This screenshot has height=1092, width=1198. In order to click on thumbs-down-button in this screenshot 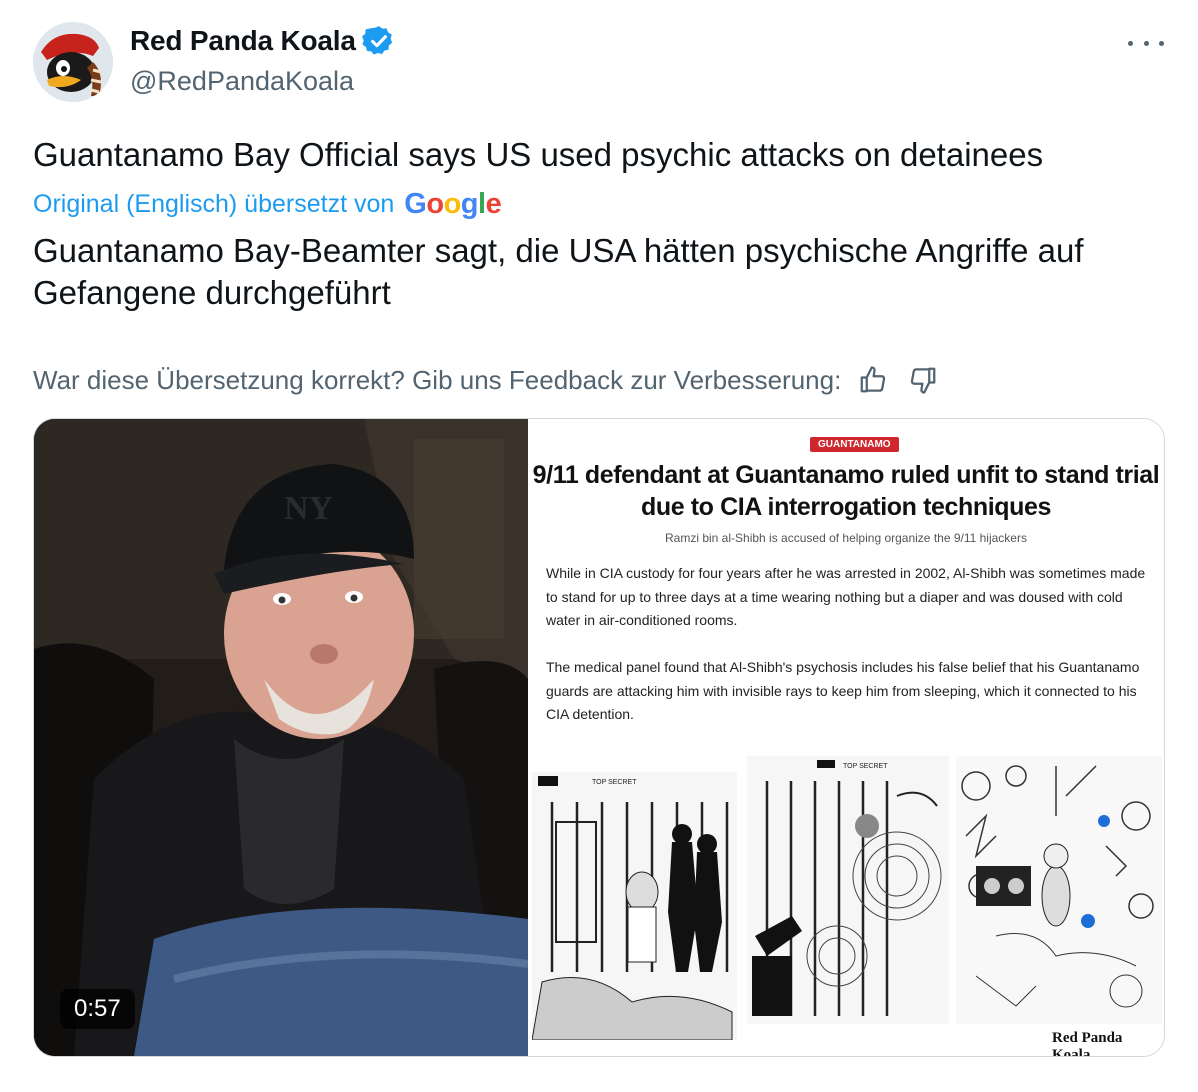, I will do `click(923, 380)`.